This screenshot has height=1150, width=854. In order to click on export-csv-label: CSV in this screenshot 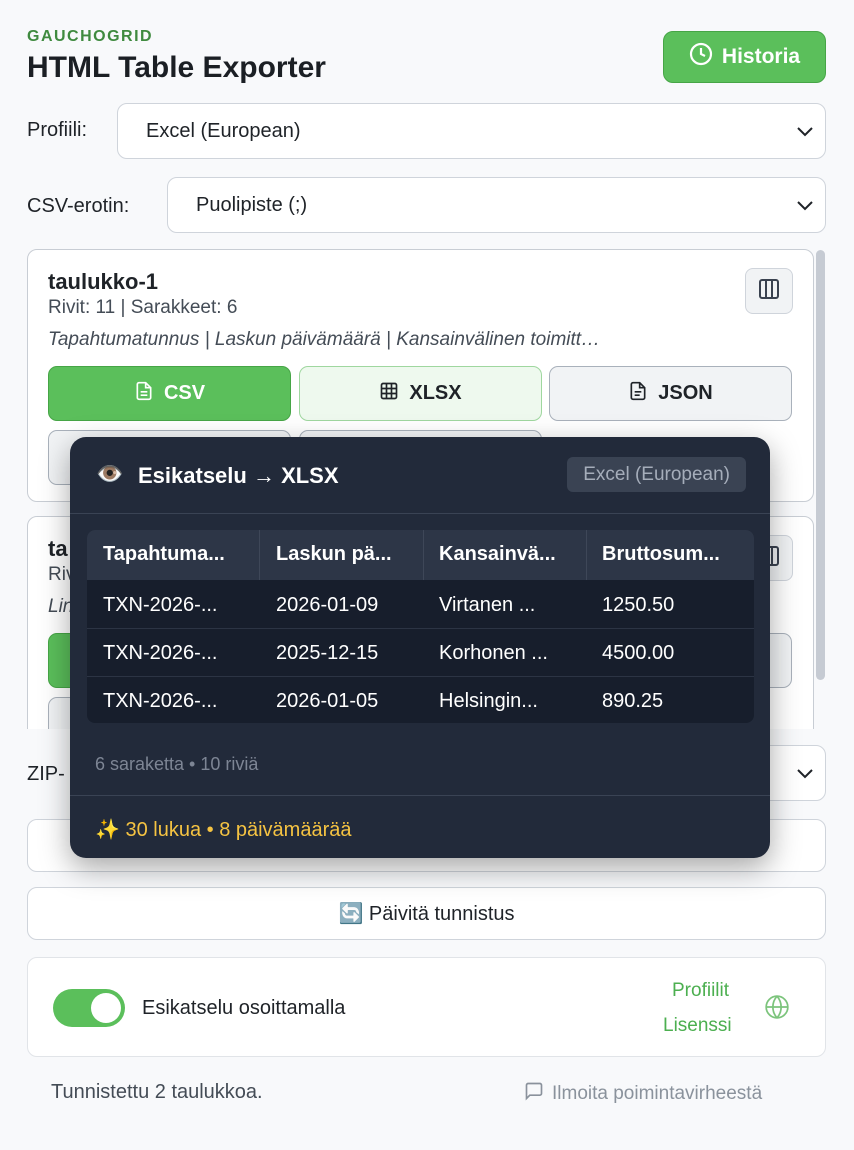, I will do `click(184, 393)`.